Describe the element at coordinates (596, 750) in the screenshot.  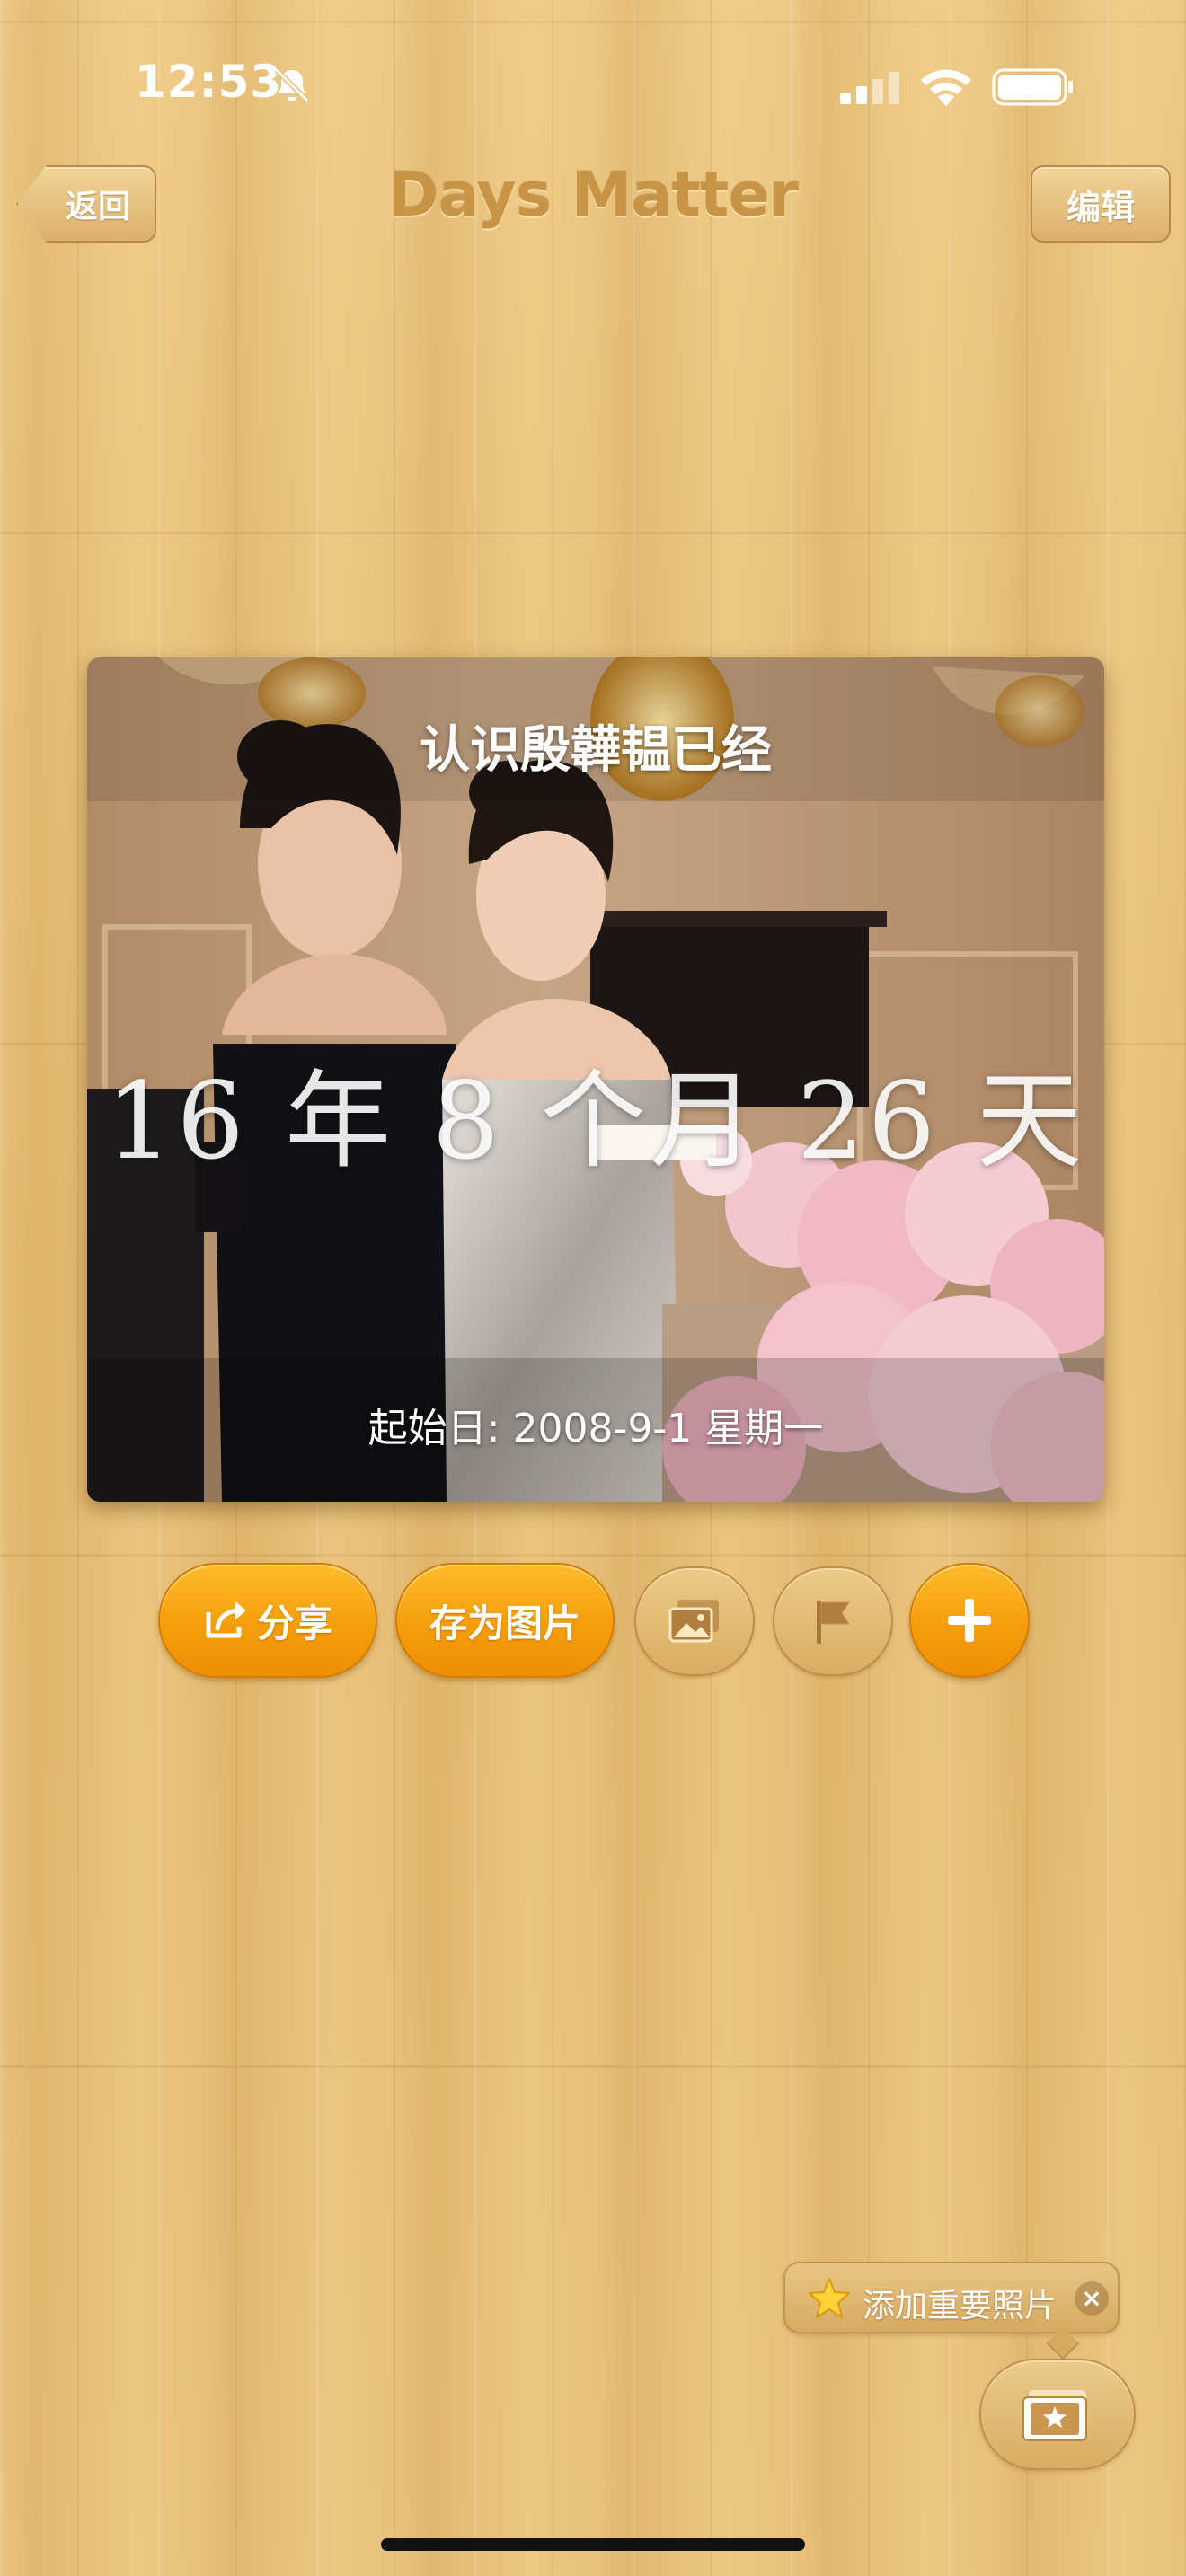
I see `event-title: 认识殷韡韫已经` at that location.